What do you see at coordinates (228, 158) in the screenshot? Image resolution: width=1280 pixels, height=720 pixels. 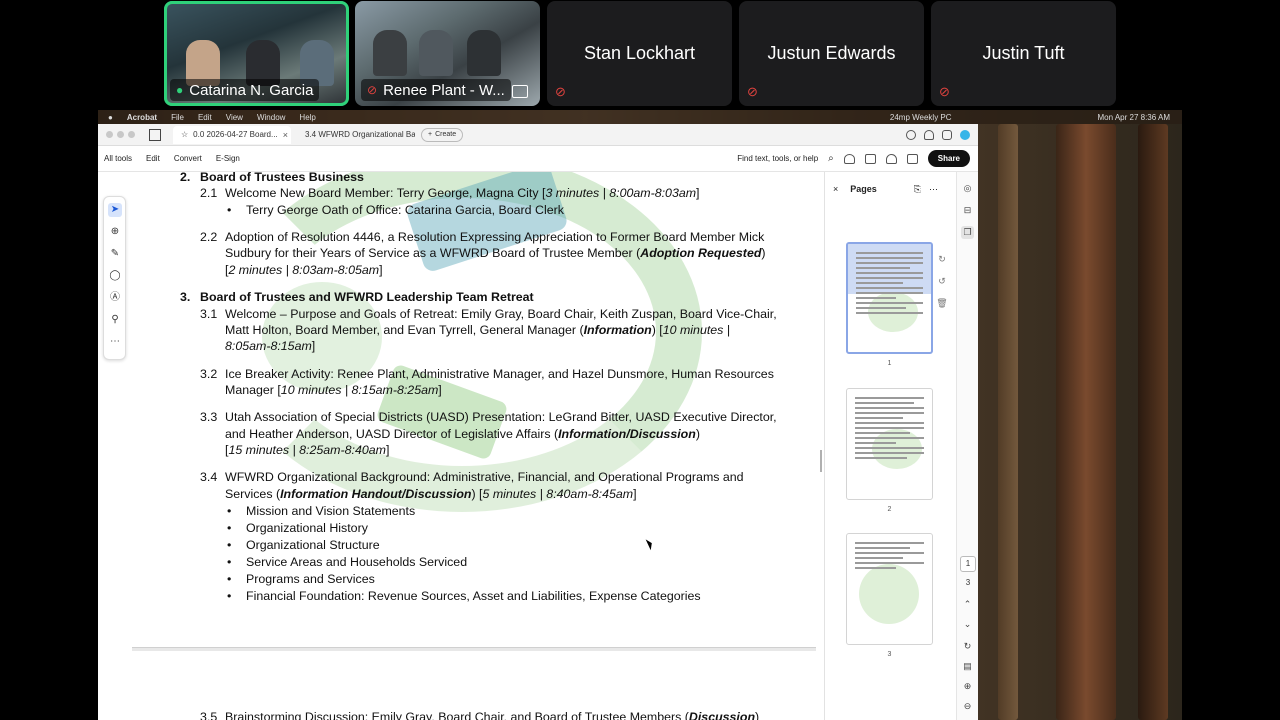 I see `menu-esign: E-Sign` at bounding box center [228, 158].